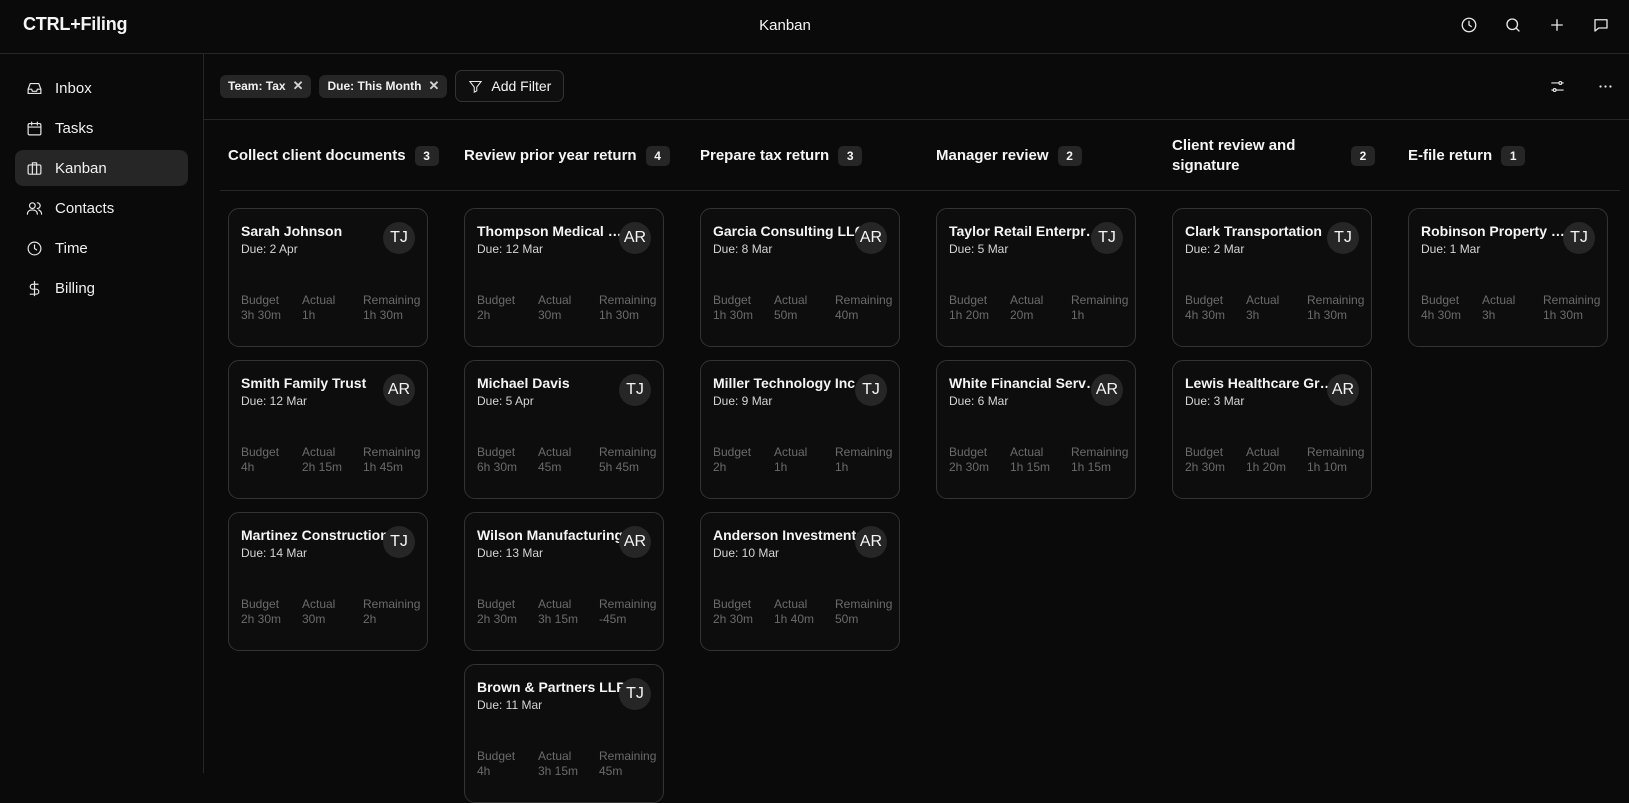  What do you see at coordinates (867, 308) in the screenshot?
I see `metric-remaining: Remaining 40m` at bounding box center [867, 308].